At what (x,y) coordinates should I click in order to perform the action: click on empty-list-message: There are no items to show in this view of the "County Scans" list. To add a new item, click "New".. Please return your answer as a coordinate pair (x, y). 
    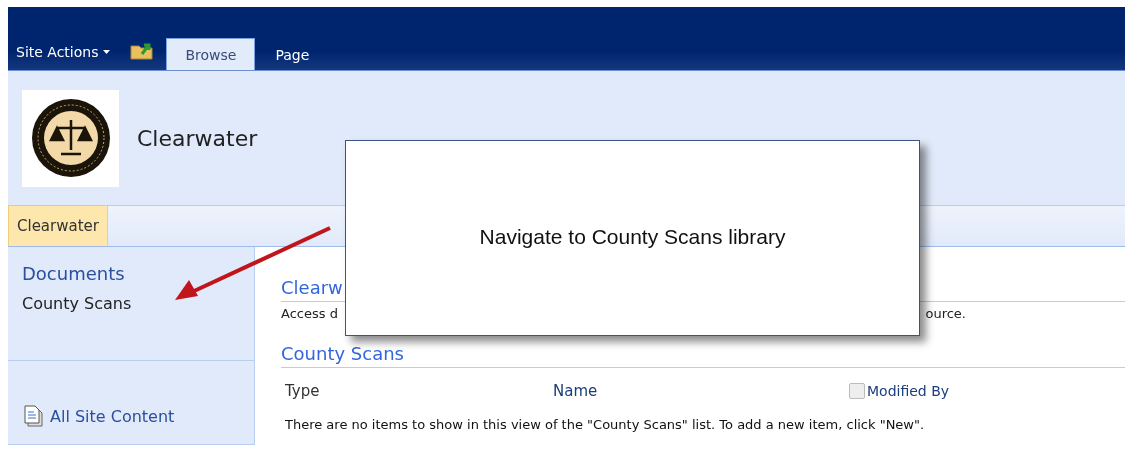
    Looking at the image, I should click on (605, 424).